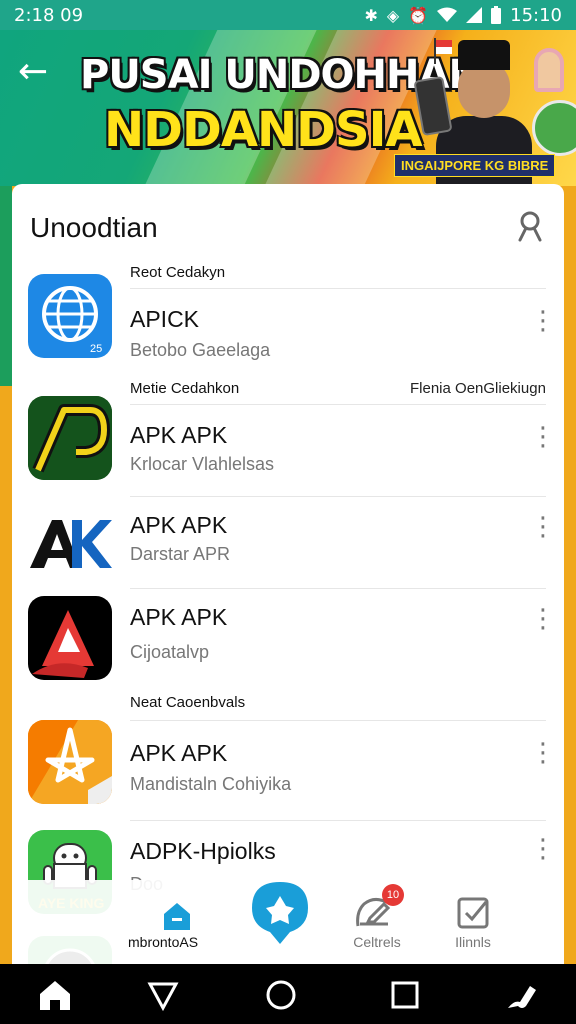 The image size is (576, 1024). Describe the element at coordinates (418, 15) in the screenshot. I see `alarm-icon: ⏰` at that location.